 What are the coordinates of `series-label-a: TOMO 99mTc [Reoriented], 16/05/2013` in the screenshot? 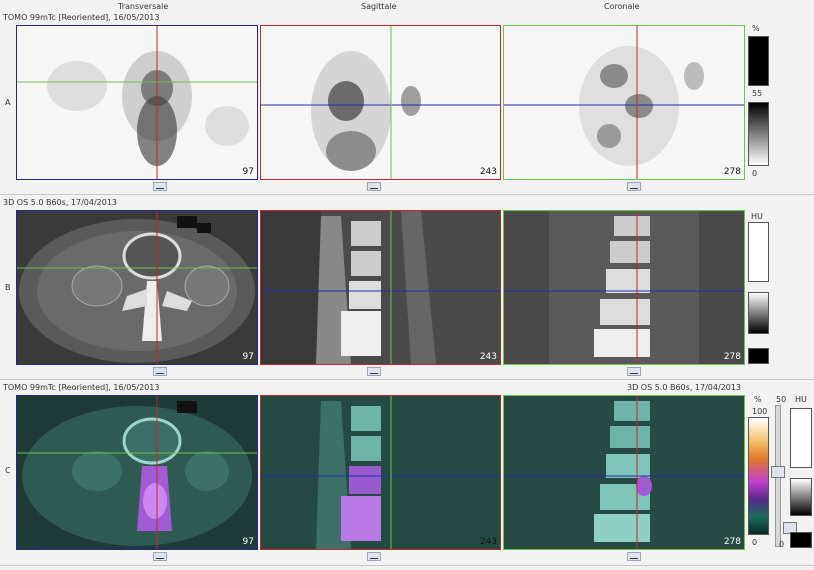 It's located at (81, 17).